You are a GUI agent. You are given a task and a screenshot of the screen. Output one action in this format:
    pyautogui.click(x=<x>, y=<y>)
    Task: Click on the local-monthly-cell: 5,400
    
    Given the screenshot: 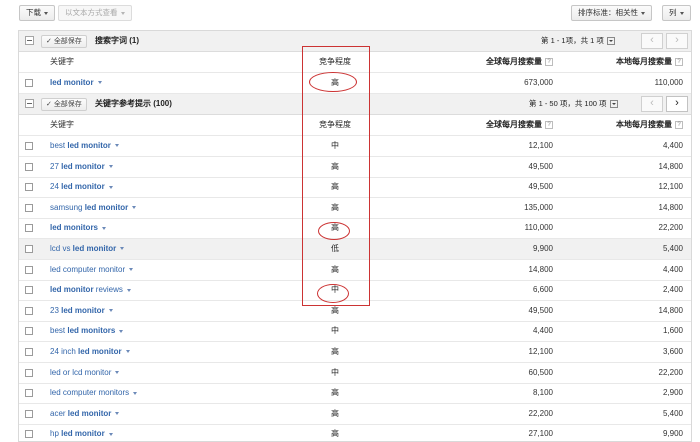 What is the action you would take?
    pyautogui.click(x=672, y=248)
    